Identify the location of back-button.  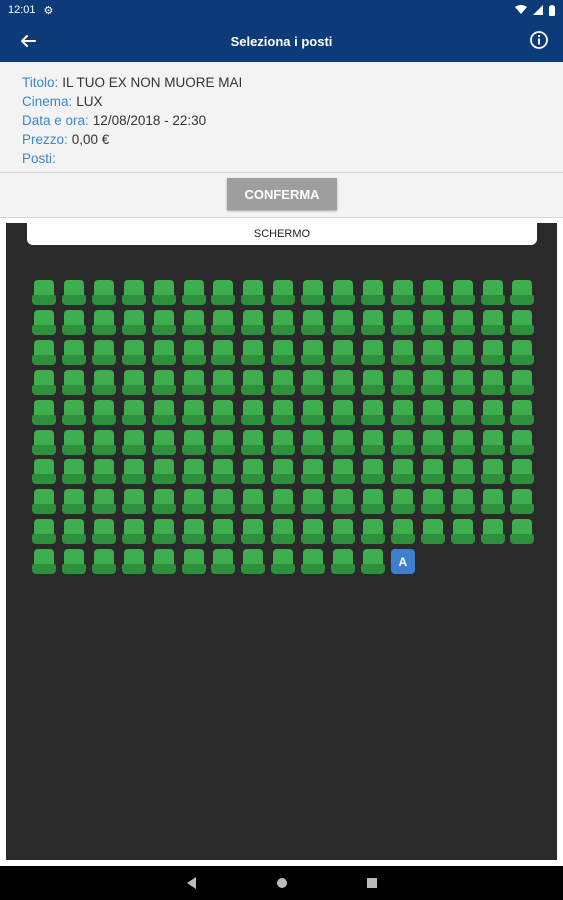
(28, 41).